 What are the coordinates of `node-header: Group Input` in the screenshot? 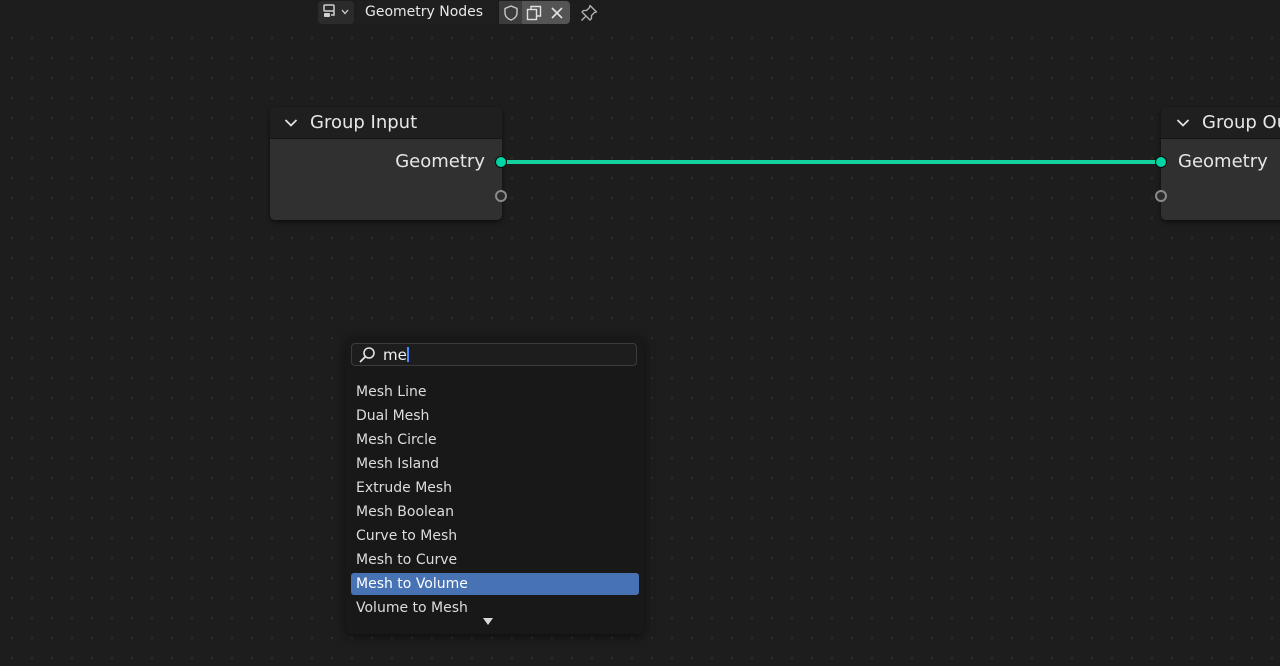 It's located at (386, 123).